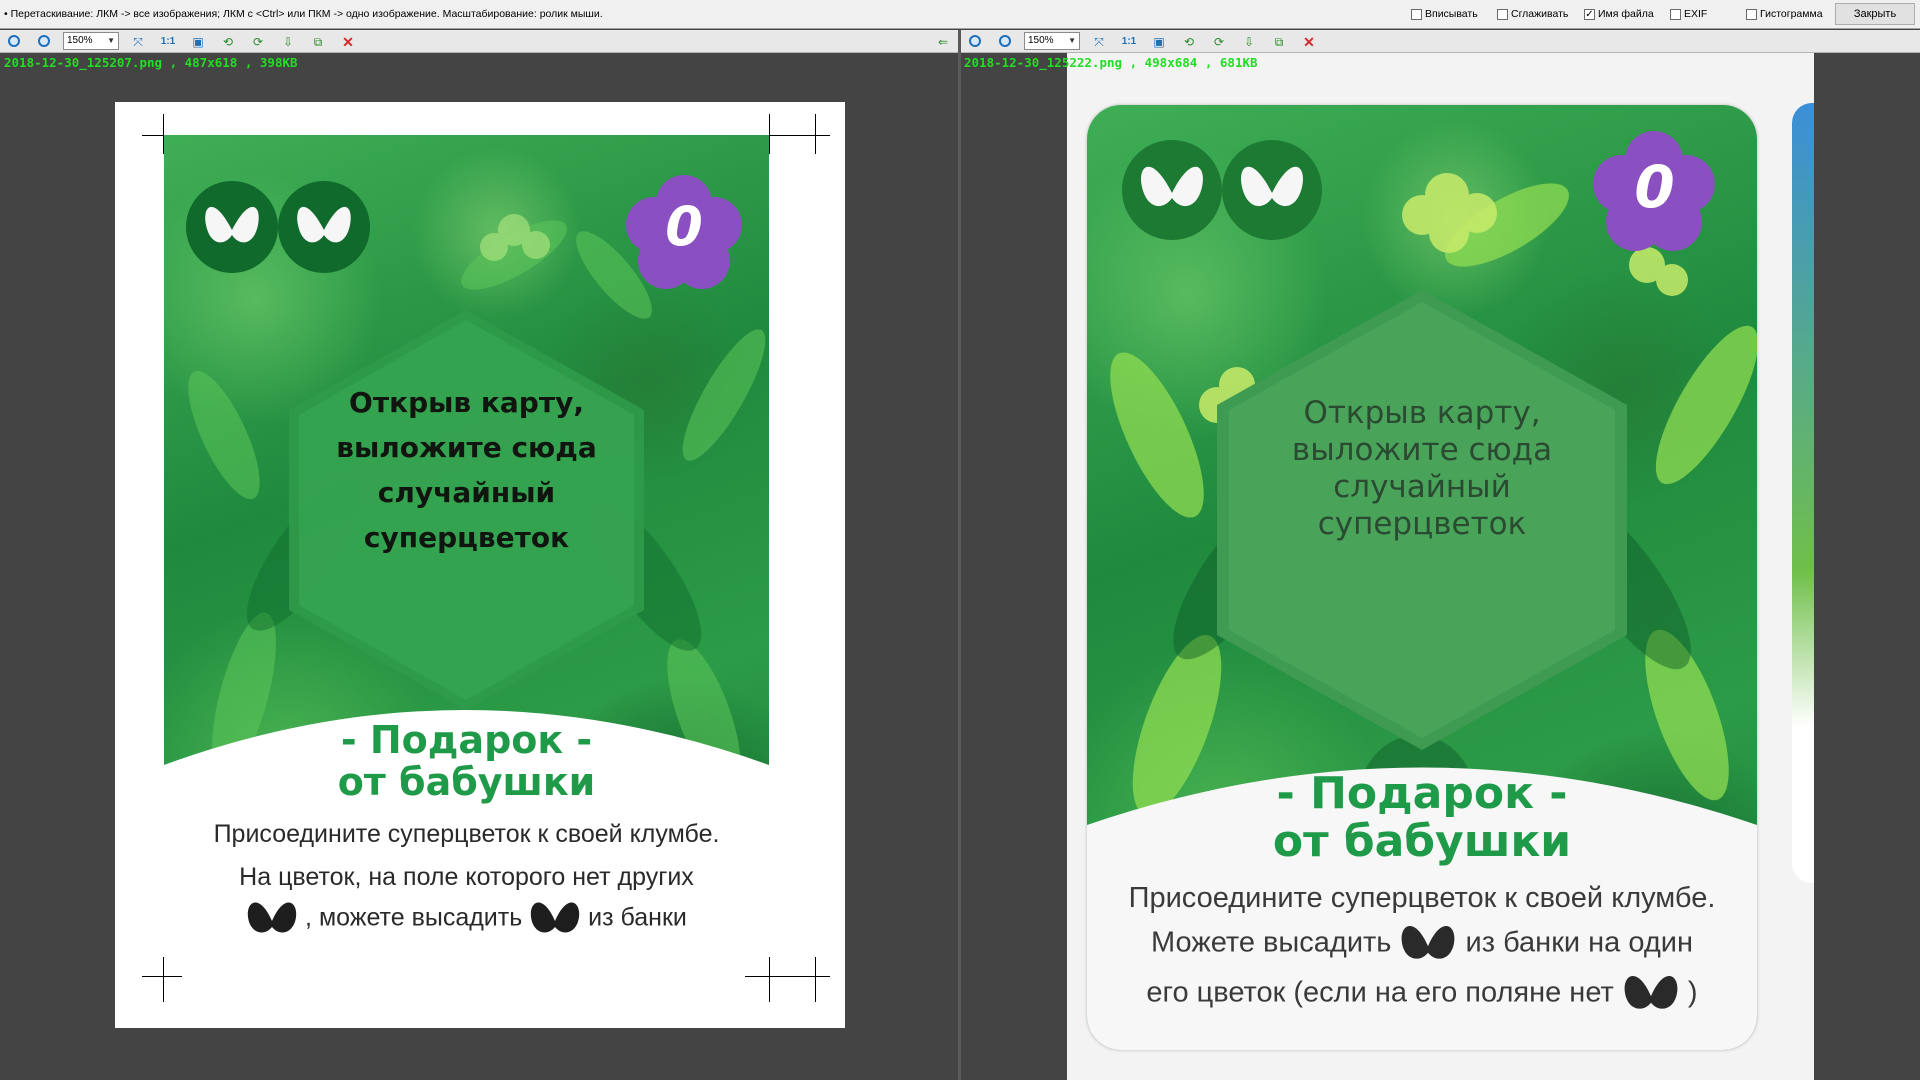 The height and width of the screenshot is (1080, 1920). I want to click on exif-checkbox: EXIF, so click(1688, 14).